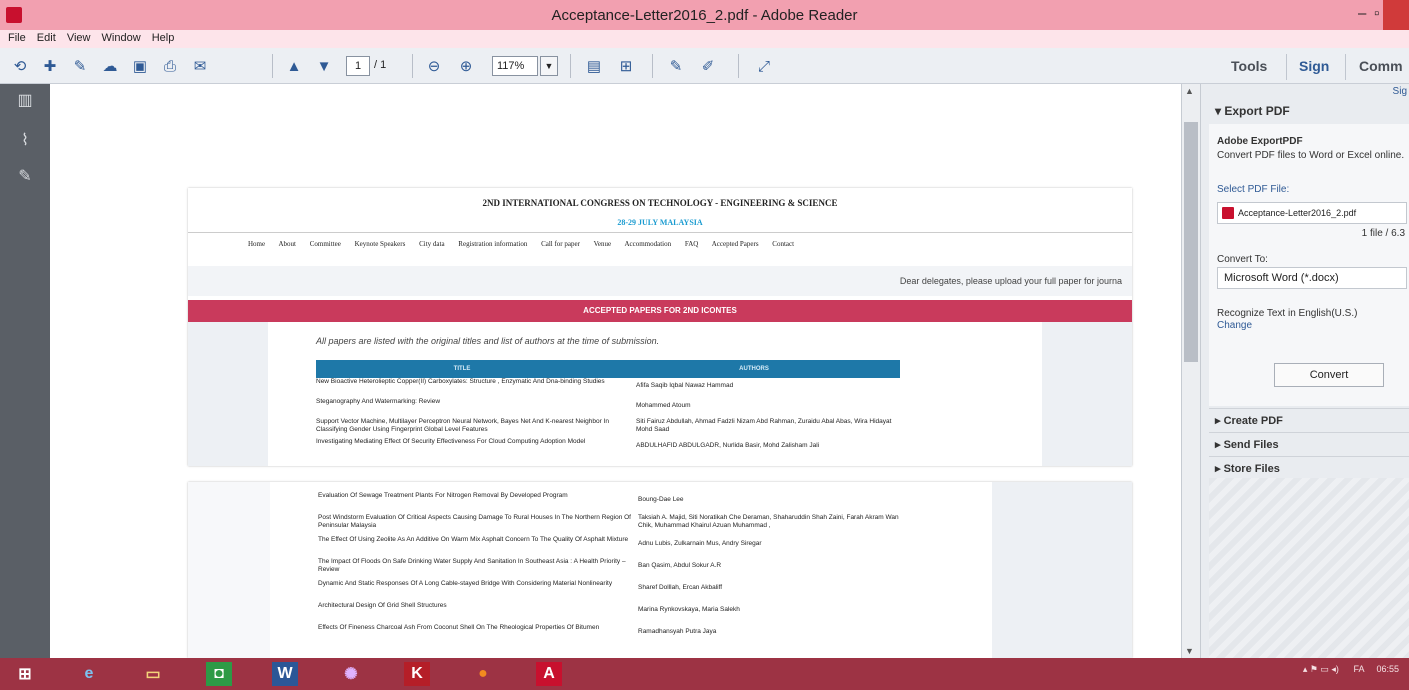  Describe the element at coordinates (608, 369) in the screenshot. I see `table-header: TITLE AUTHORS` at that location.